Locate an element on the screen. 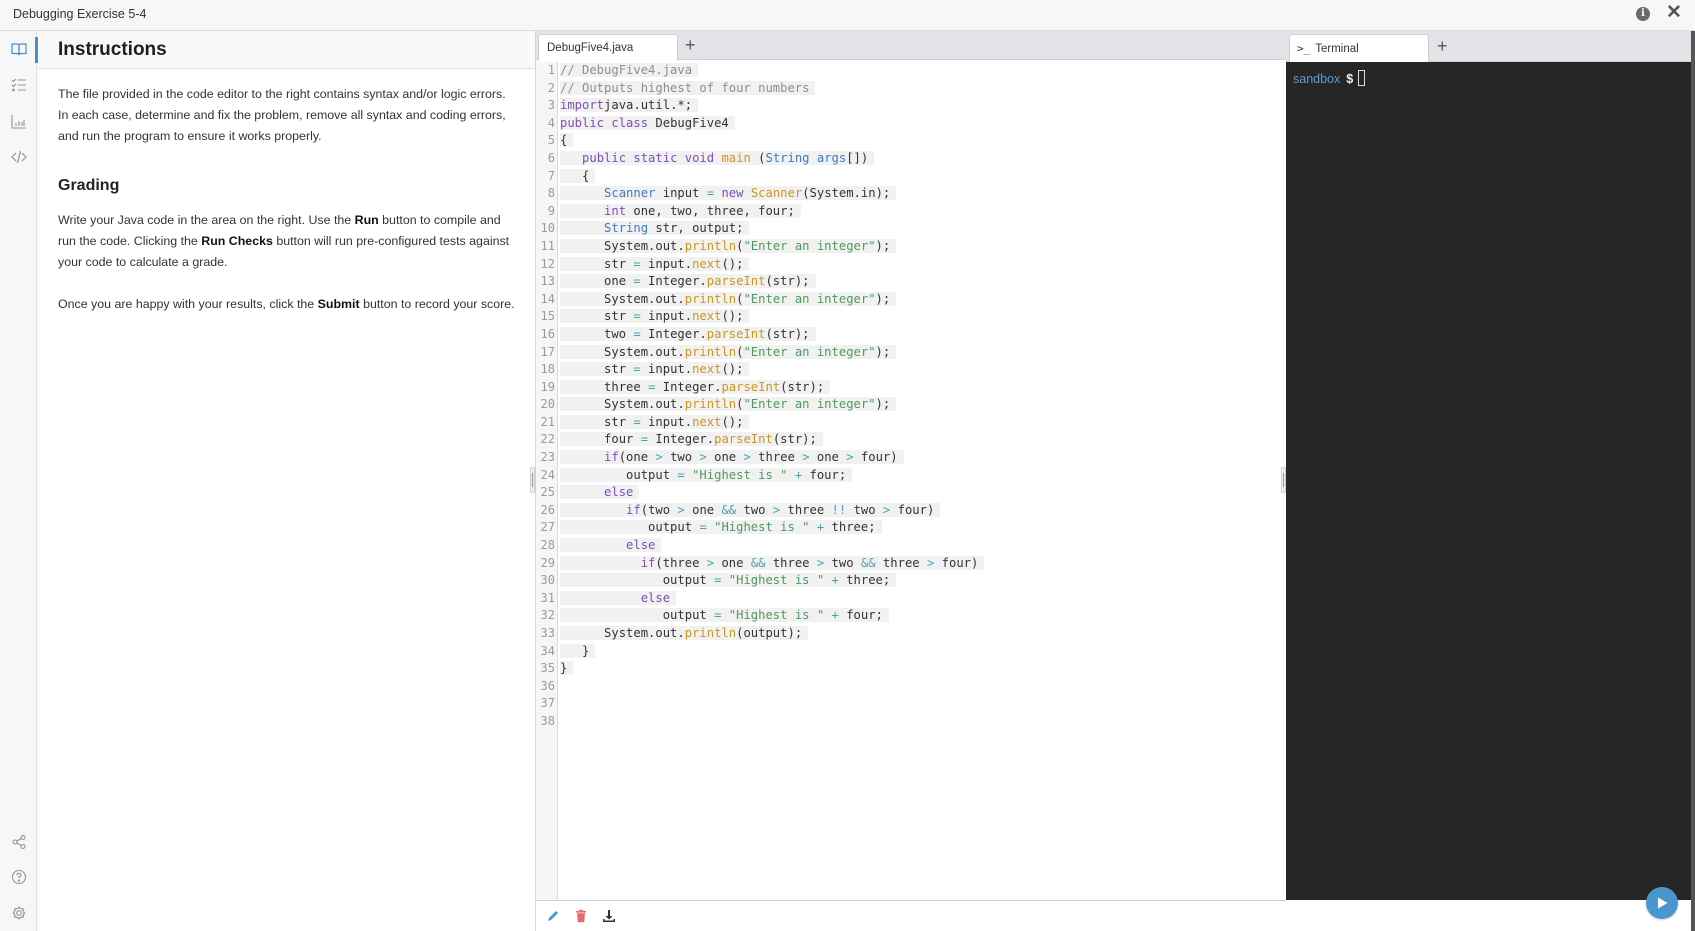 This screenshot has width=1695, height=931. code-token: output is located at coordinates (630, 527).